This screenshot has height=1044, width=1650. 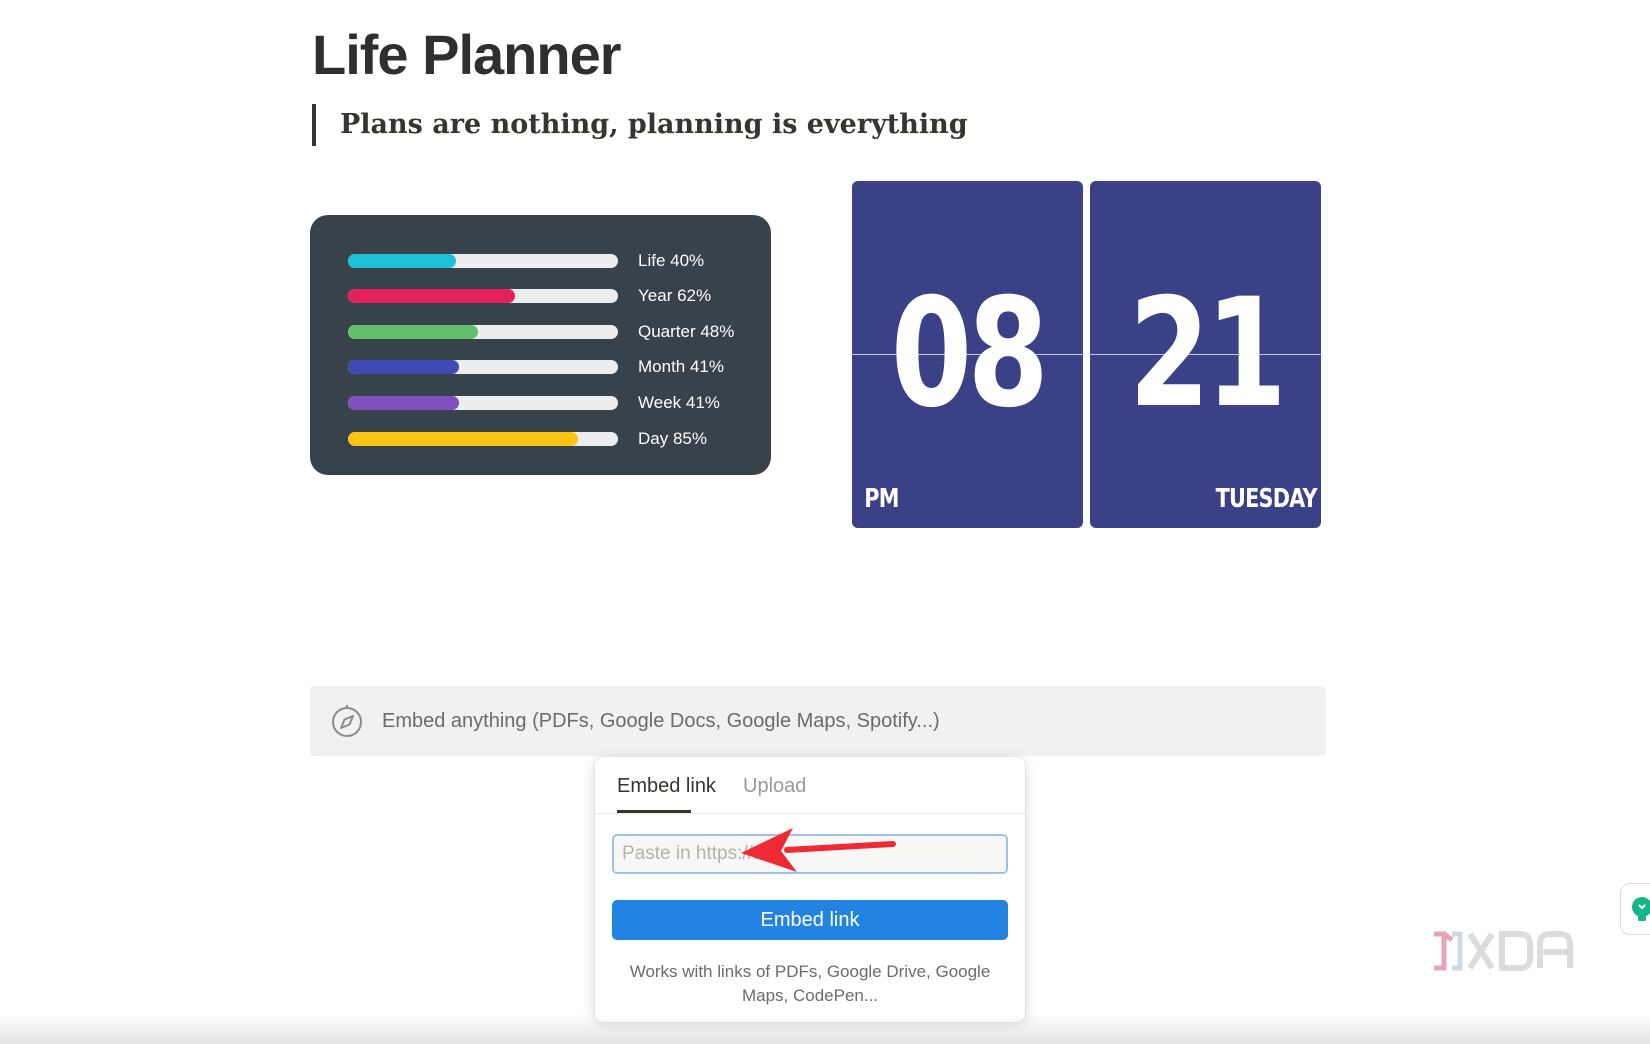 What do you see at coordinates (881, 499) in the screenshot?
I see `clock-meridiem: PM` at bounding box center [881, 499].